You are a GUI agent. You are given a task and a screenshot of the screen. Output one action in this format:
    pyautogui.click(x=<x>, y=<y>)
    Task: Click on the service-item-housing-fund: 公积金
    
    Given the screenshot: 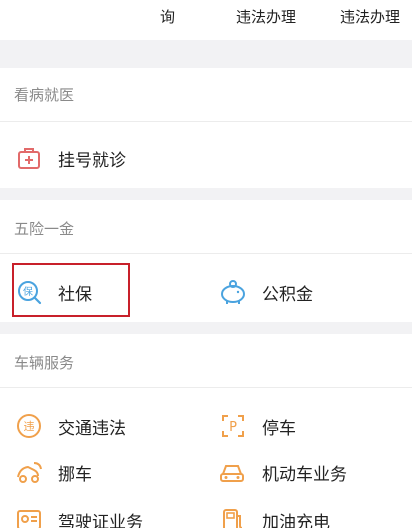 What is the action you would take?
    pyautogui.click(x=265, y=292)
    